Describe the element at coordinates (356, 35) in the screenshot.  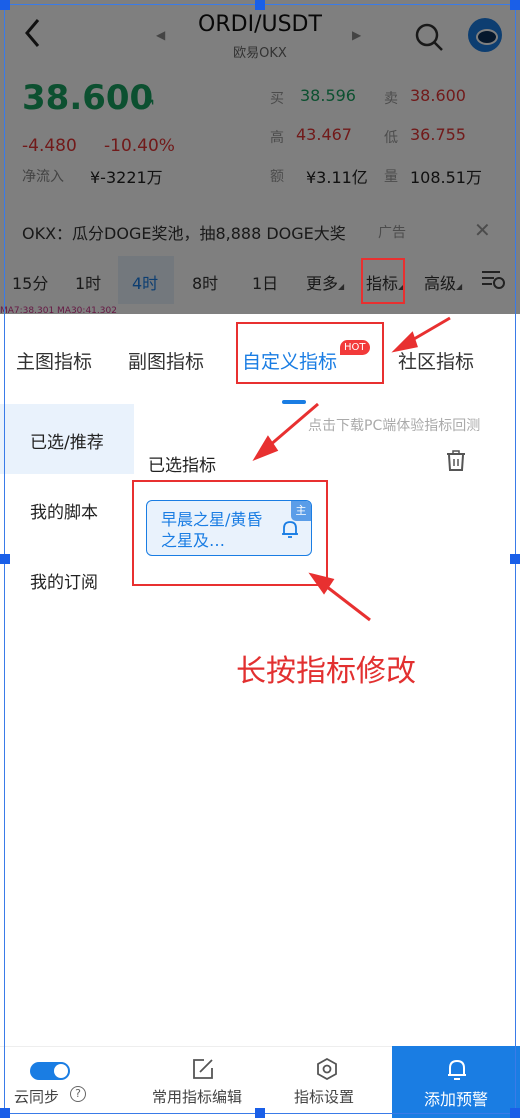
I see `next-pair-button: ▶` at that location.